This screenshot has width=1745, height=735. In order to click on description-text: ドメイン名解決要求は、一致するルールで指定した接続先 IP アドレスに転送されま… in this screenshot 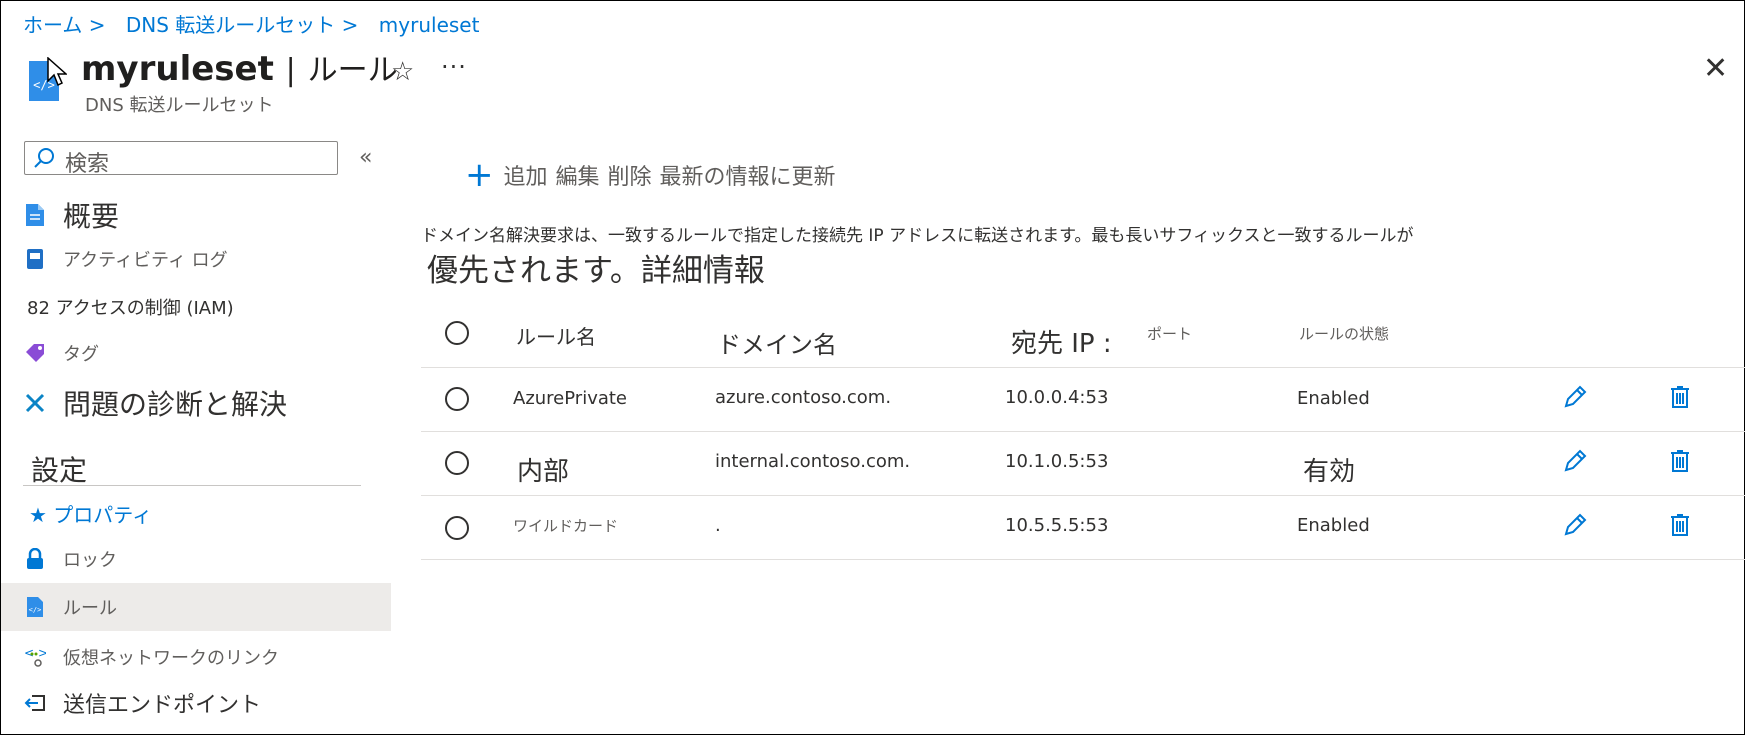, I will do `click(917, 236)`.